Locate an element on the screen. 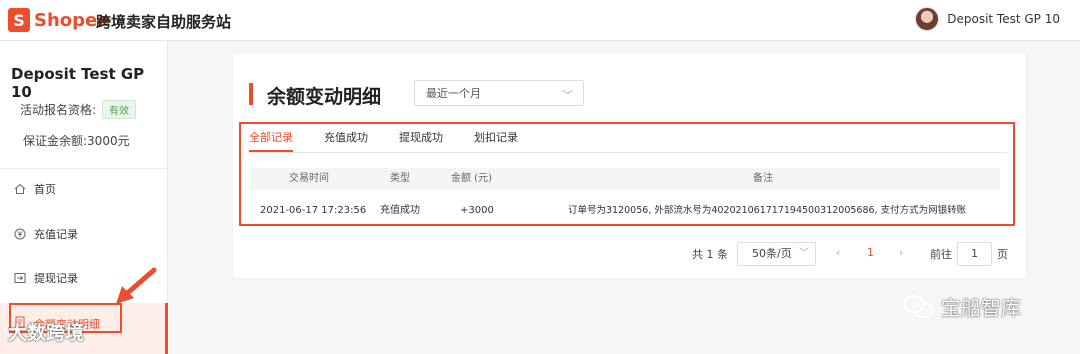  tab-all-records: 全部记录 is located at coordinates (271, 139).